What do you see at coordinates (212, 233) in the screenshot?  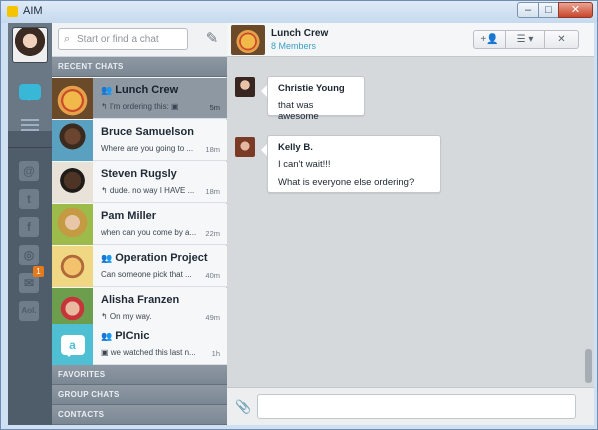 I see `chat-time: 22m` at bounding box center [212, 233].